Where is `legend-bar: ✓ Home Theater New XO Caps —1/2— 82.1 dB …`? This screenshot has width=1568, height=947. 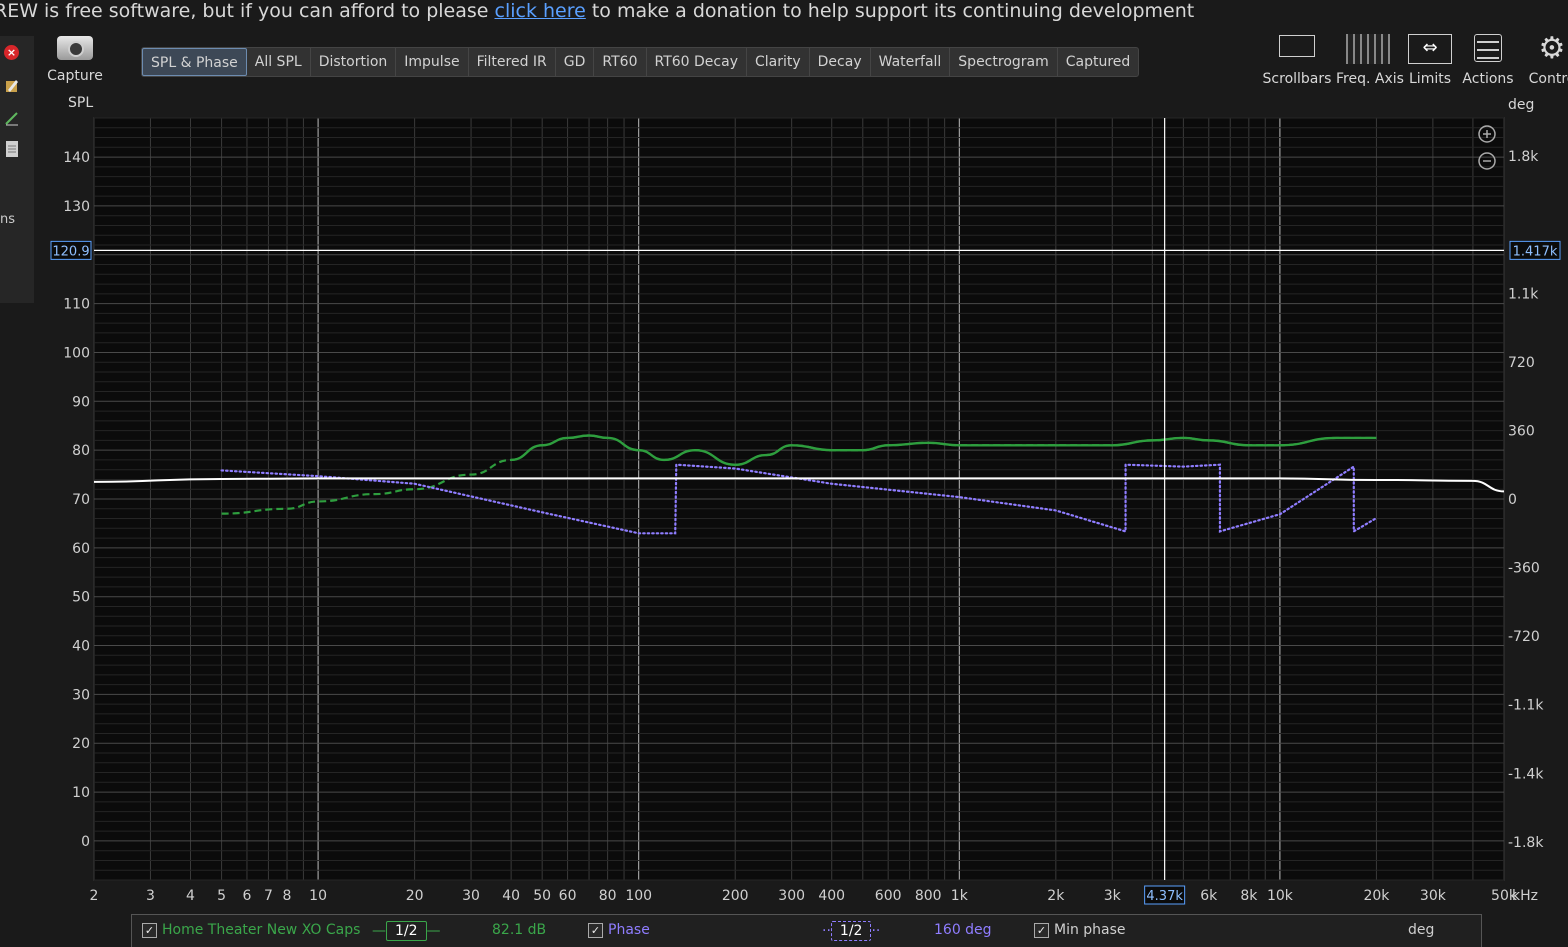
legend-bar: ✓ Home Theater New XO Caps —1/2— 82.1 dB … is located at coordinates (806, 930).